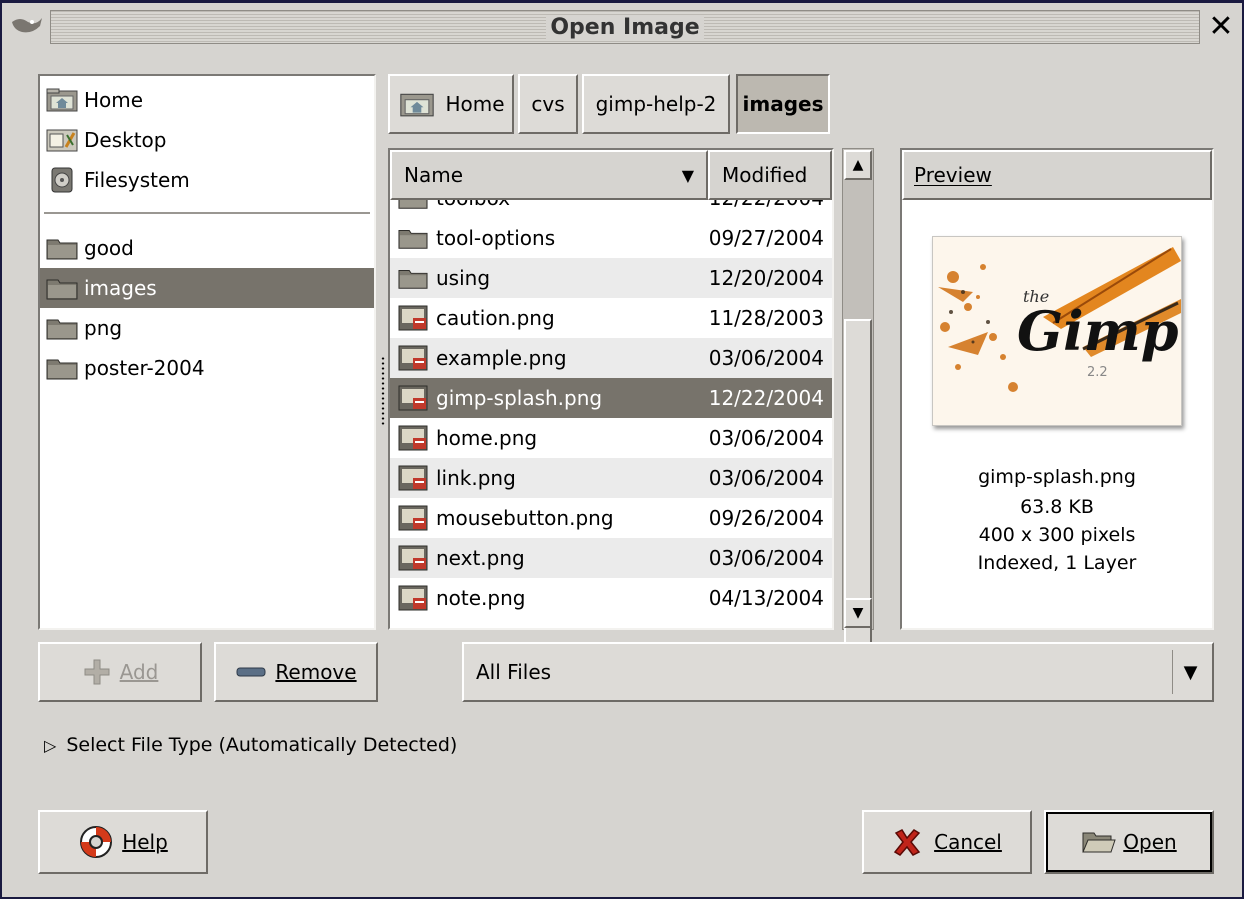 The height and width of the screenshot is (899, 1244). Describe the element at coordinates (611, 318) in the screenshot. I see `file-row: caution.png 11/28/2003` at that location.